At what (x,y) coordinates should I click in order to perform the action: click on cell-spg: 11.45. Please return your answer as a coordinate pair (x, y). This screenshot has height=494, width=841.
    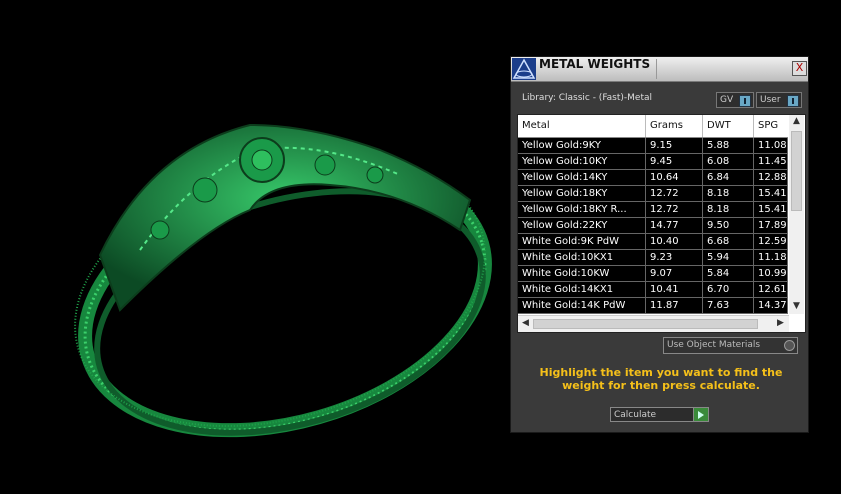
    Looking at the image, I should click on (771, 161).